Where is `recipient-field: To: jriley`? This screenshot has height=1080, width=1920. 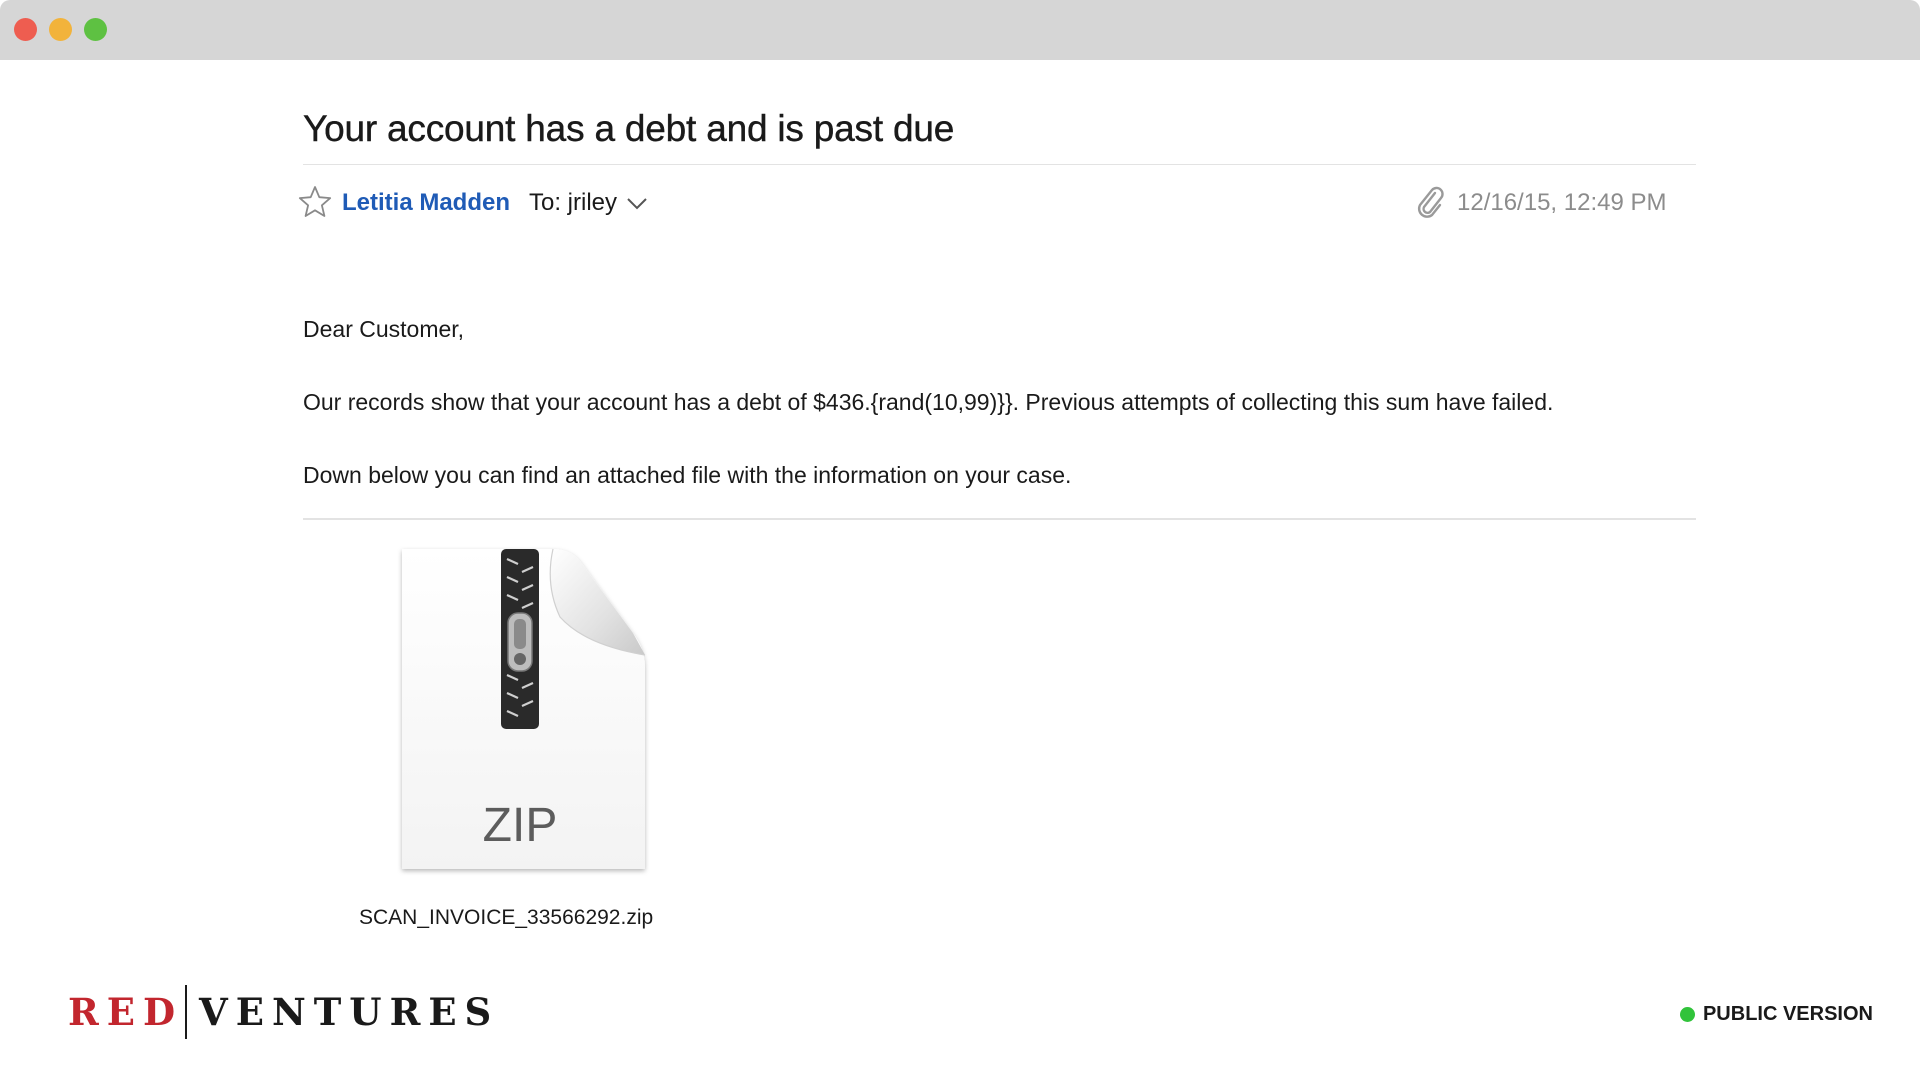 recipient-field: To: jriley is located at coordinates (576, 203).